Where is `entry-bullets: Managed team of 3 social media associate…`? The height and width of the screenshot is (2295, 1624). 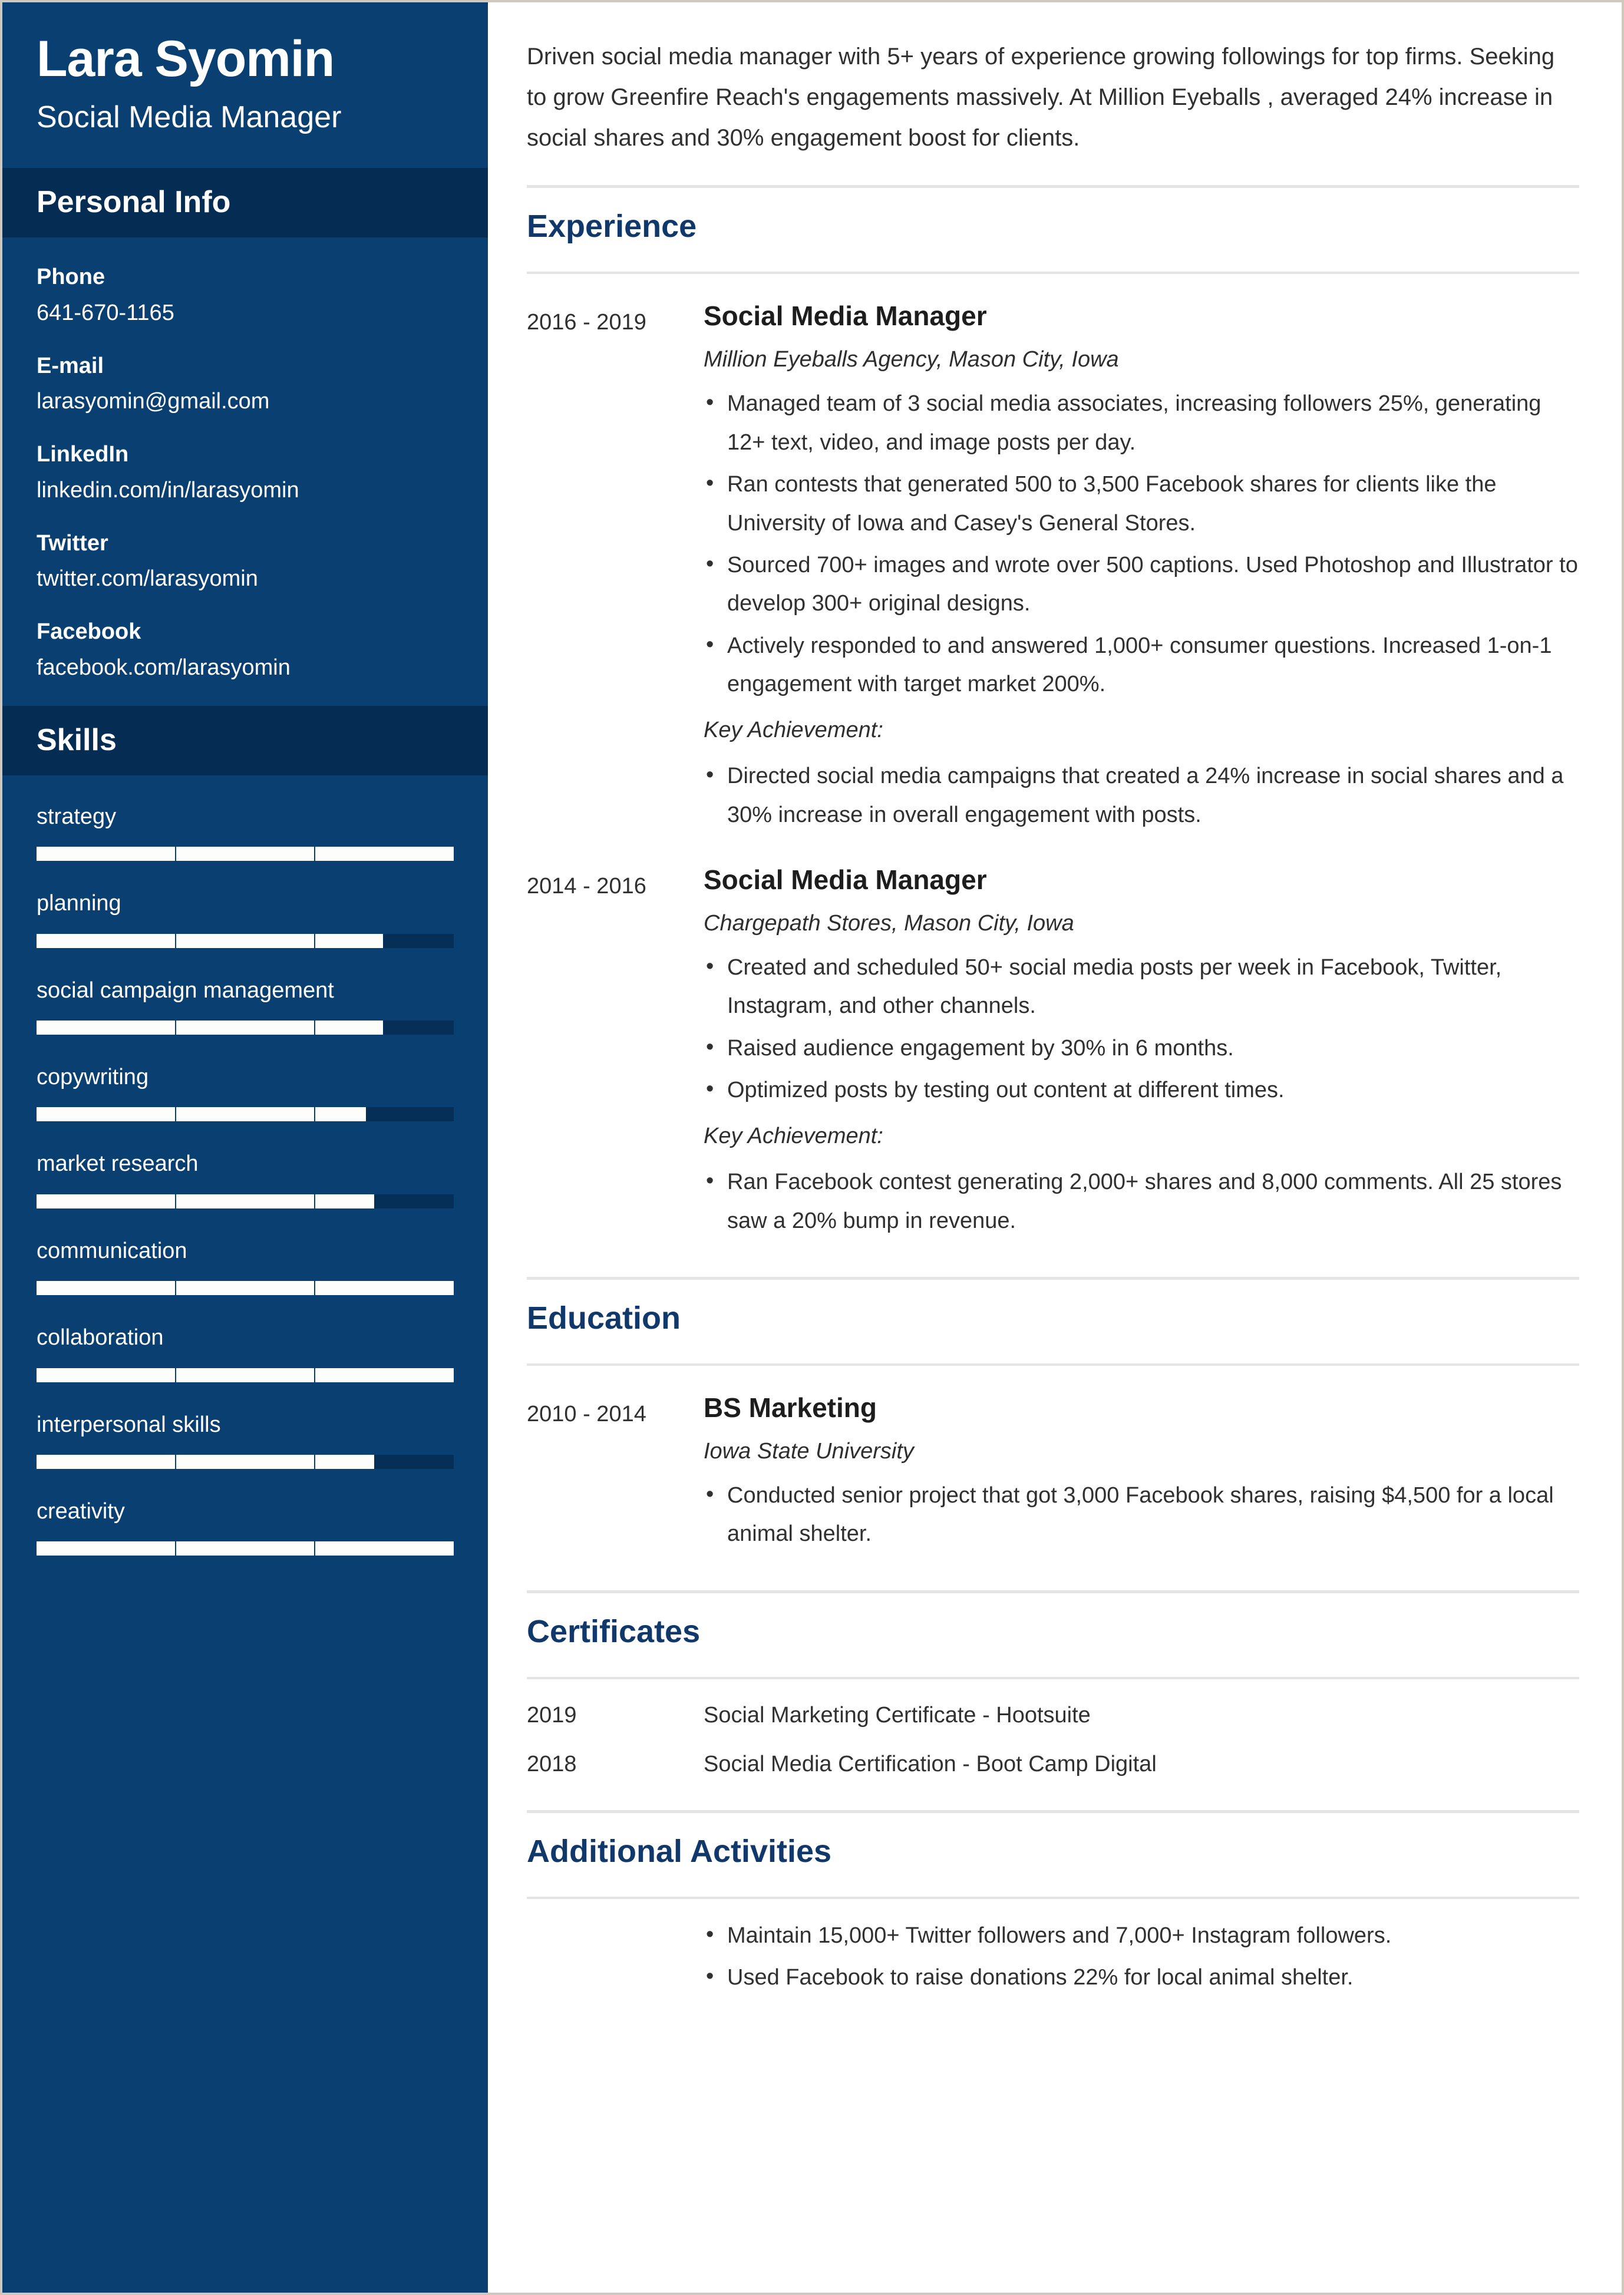
entry-bullets: Managed team of 3 social media associate… is located at coordinates (1141, 544).